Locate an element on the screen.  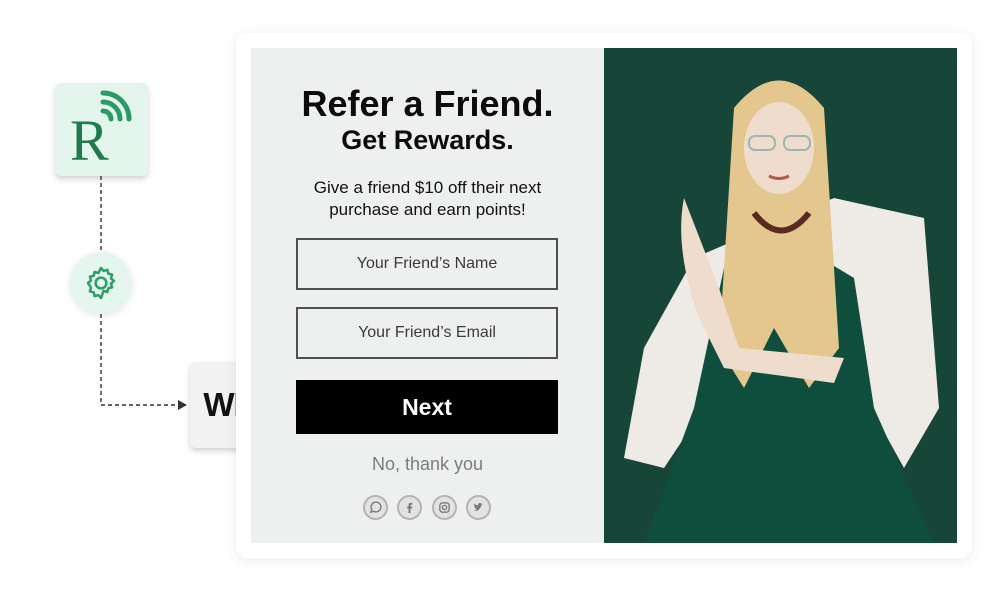
next-button: Next is located at coordinates (427, 407).